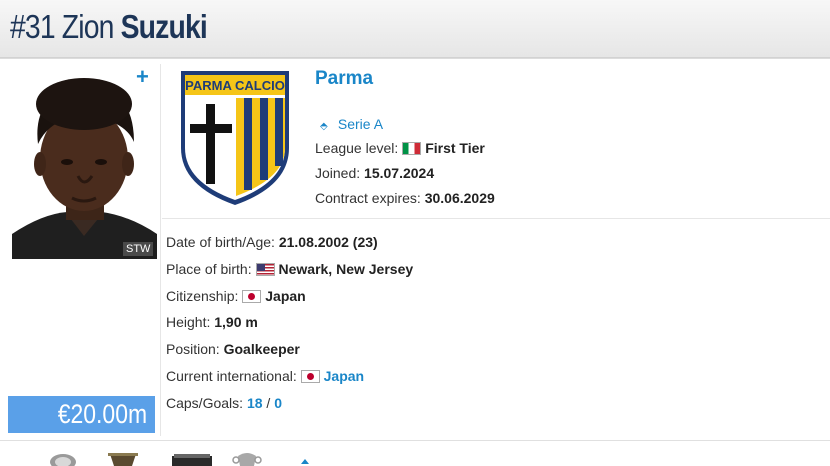  I want to click on international-row: Current international: Japan, so click(265, 376).